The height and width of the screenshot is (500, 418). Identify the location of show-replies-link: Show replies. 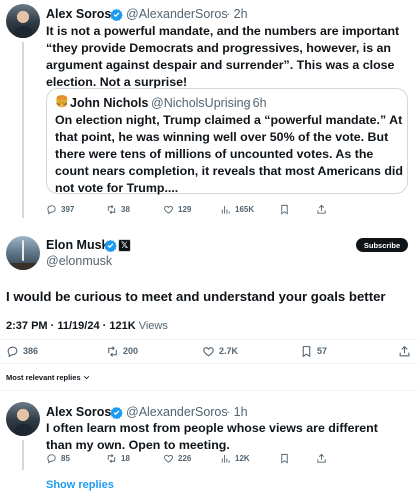
(80, 485).